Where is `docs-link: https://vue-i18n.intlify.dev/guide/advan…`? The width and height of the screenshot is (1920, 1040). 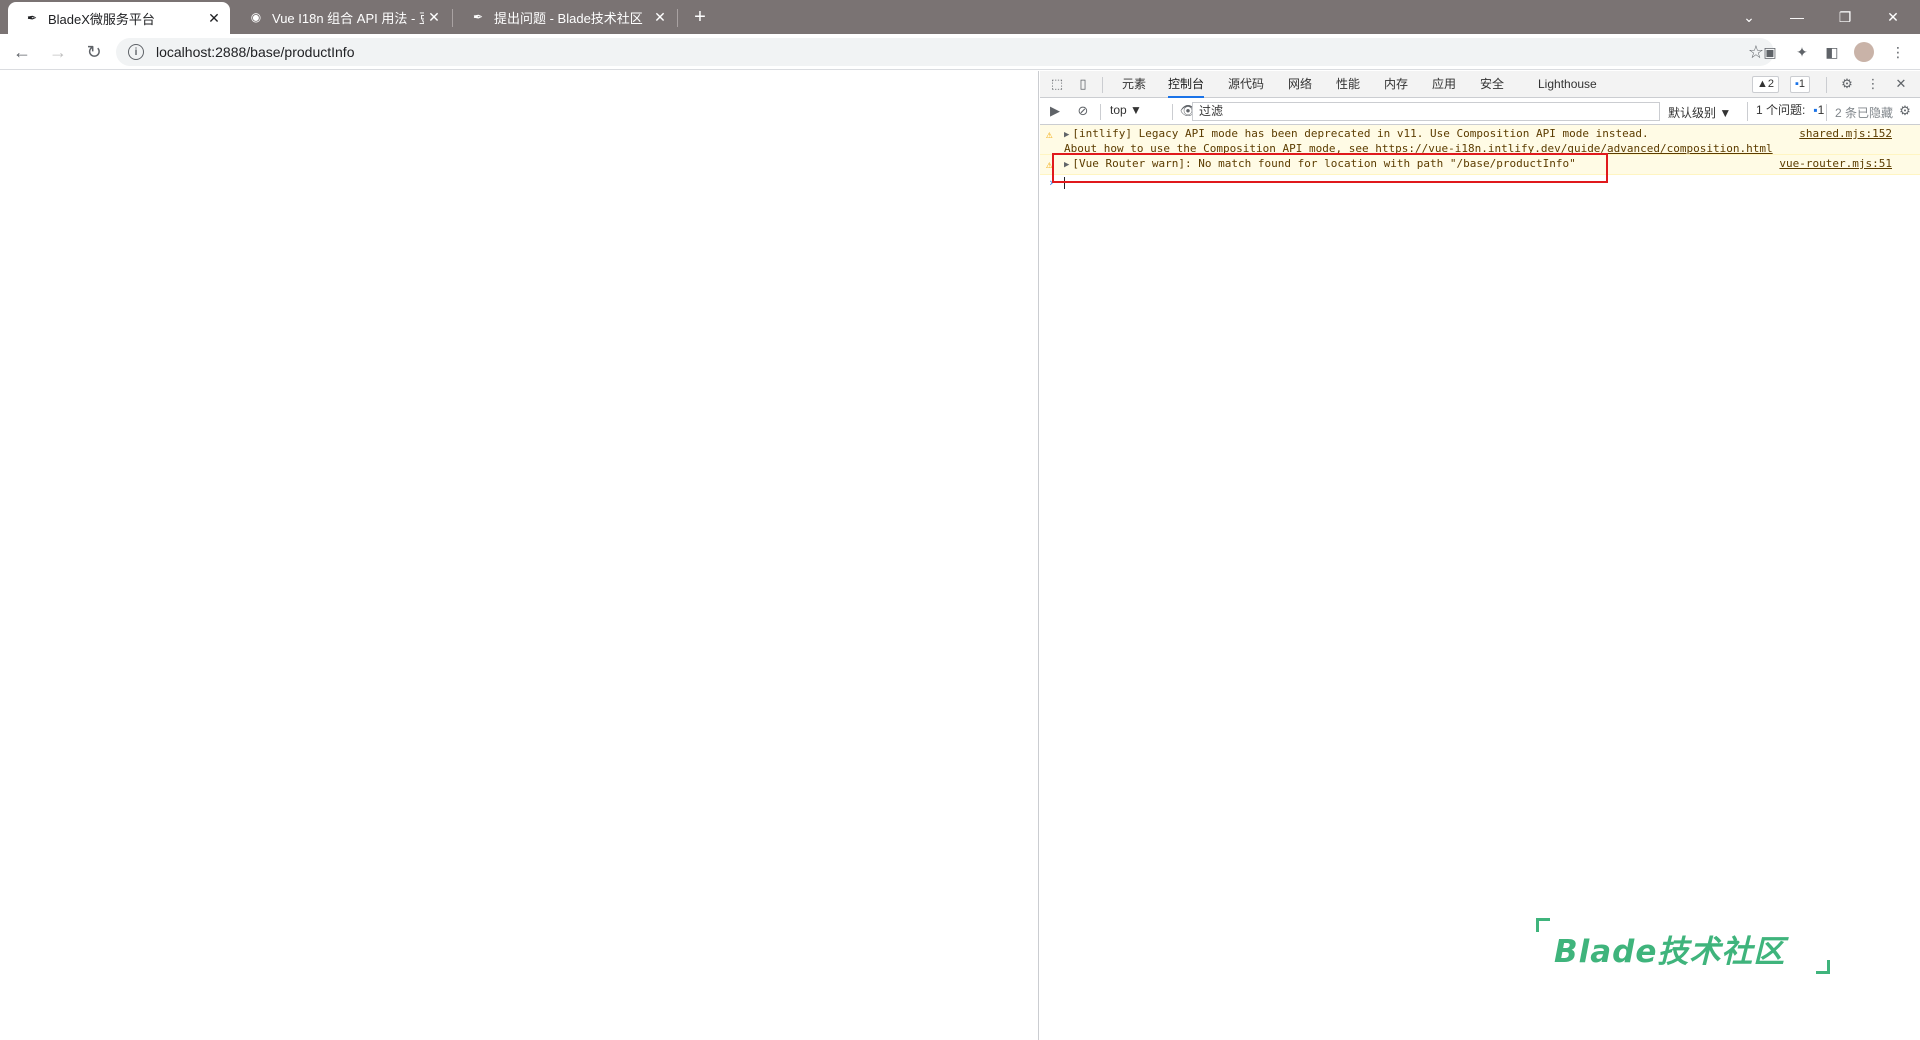 docs-link: https://vue-i18n.intlify.dev/guide/advan… is located at coordinates (1573, 148).